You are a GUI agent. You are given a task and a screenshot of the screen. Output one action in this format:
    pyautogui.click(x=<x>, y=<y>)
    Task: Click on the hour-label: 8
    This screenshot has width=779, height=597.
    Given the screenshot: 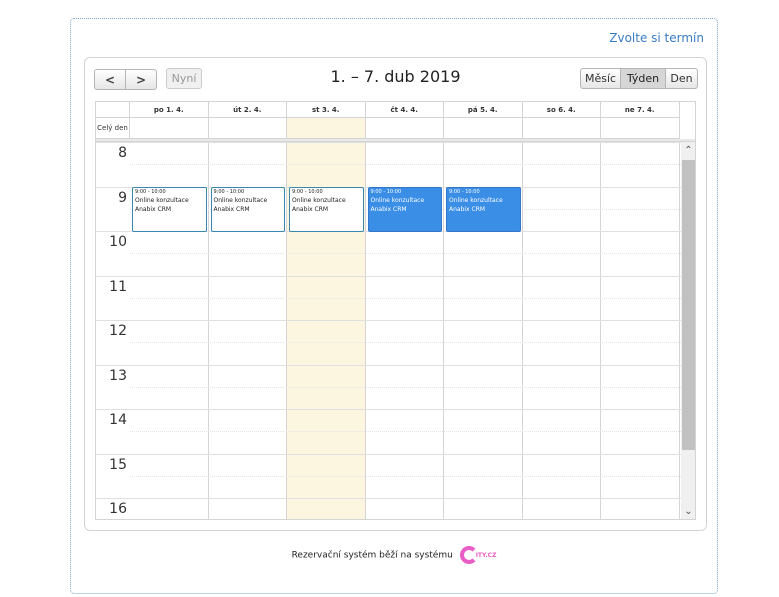 What is the action you would take?
    pyautogui.click(x=122, y=153)
    